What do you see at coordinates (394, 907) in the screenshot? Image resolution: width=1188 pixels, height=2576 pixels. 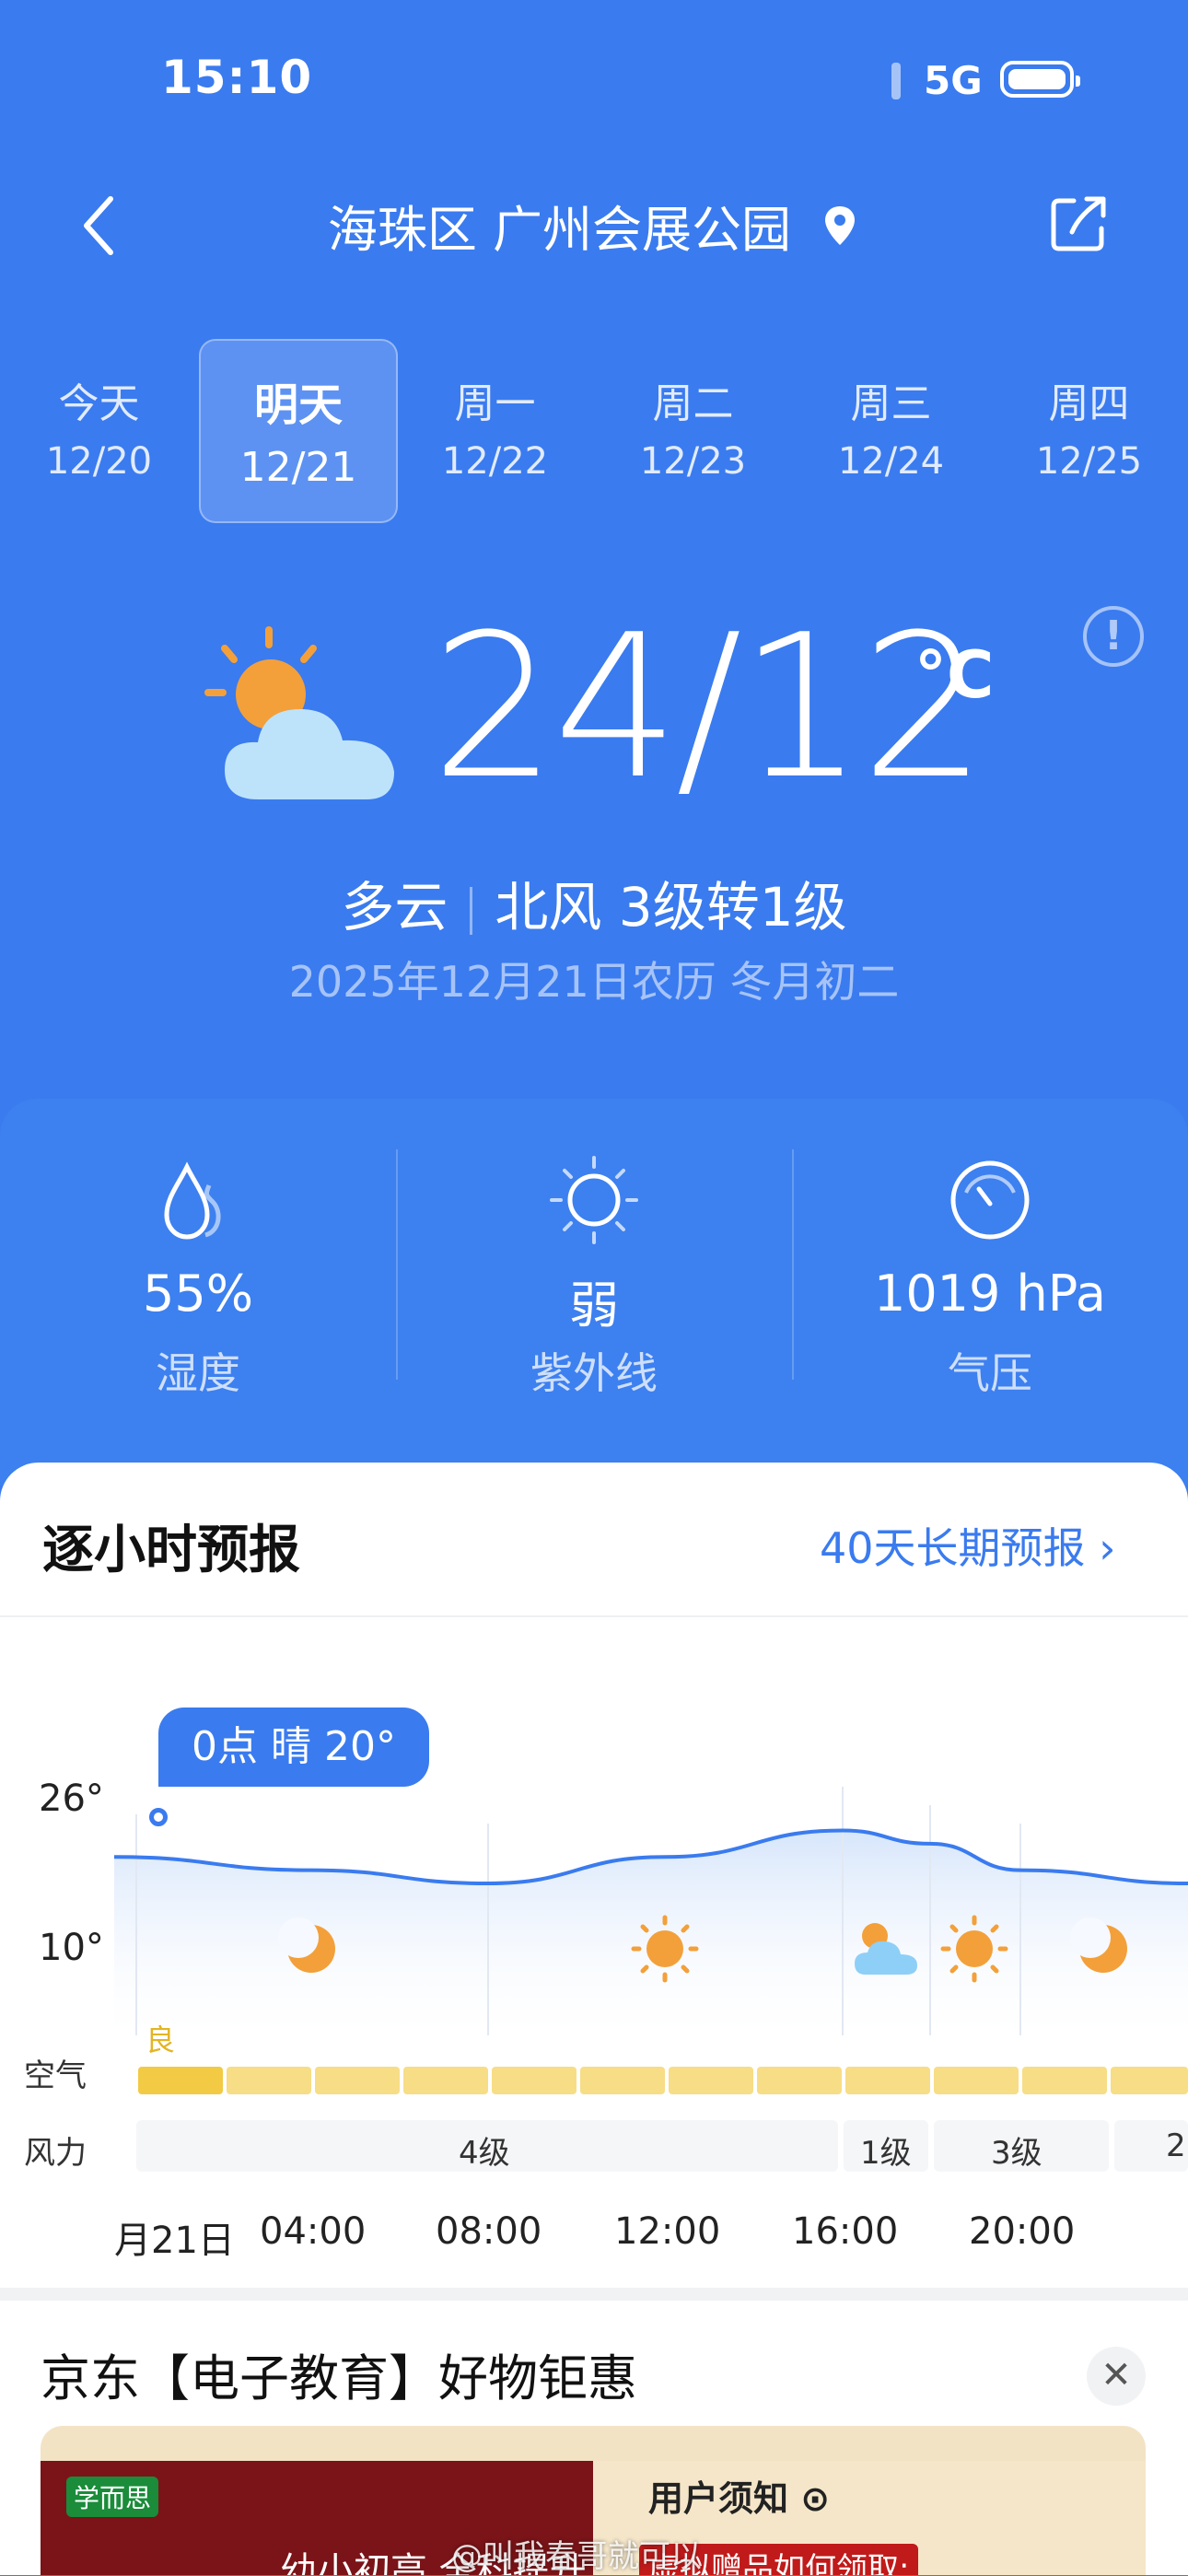 I see `condition-text: 多云` at bounding box center [394, 907].